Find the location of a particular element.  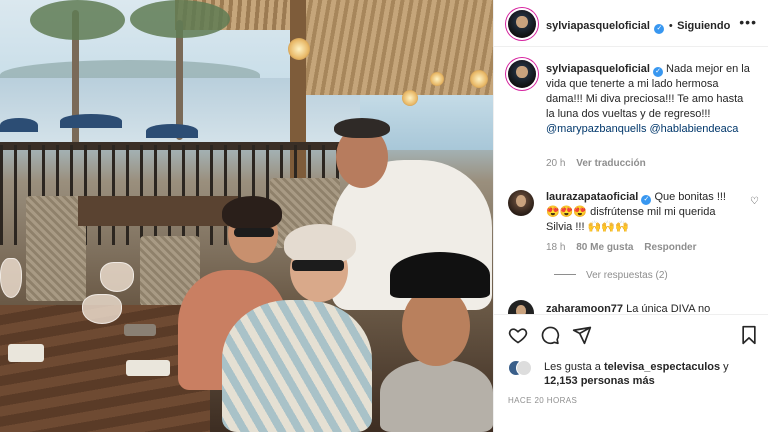

like-heart-icon is located at coordinates (518, 335).